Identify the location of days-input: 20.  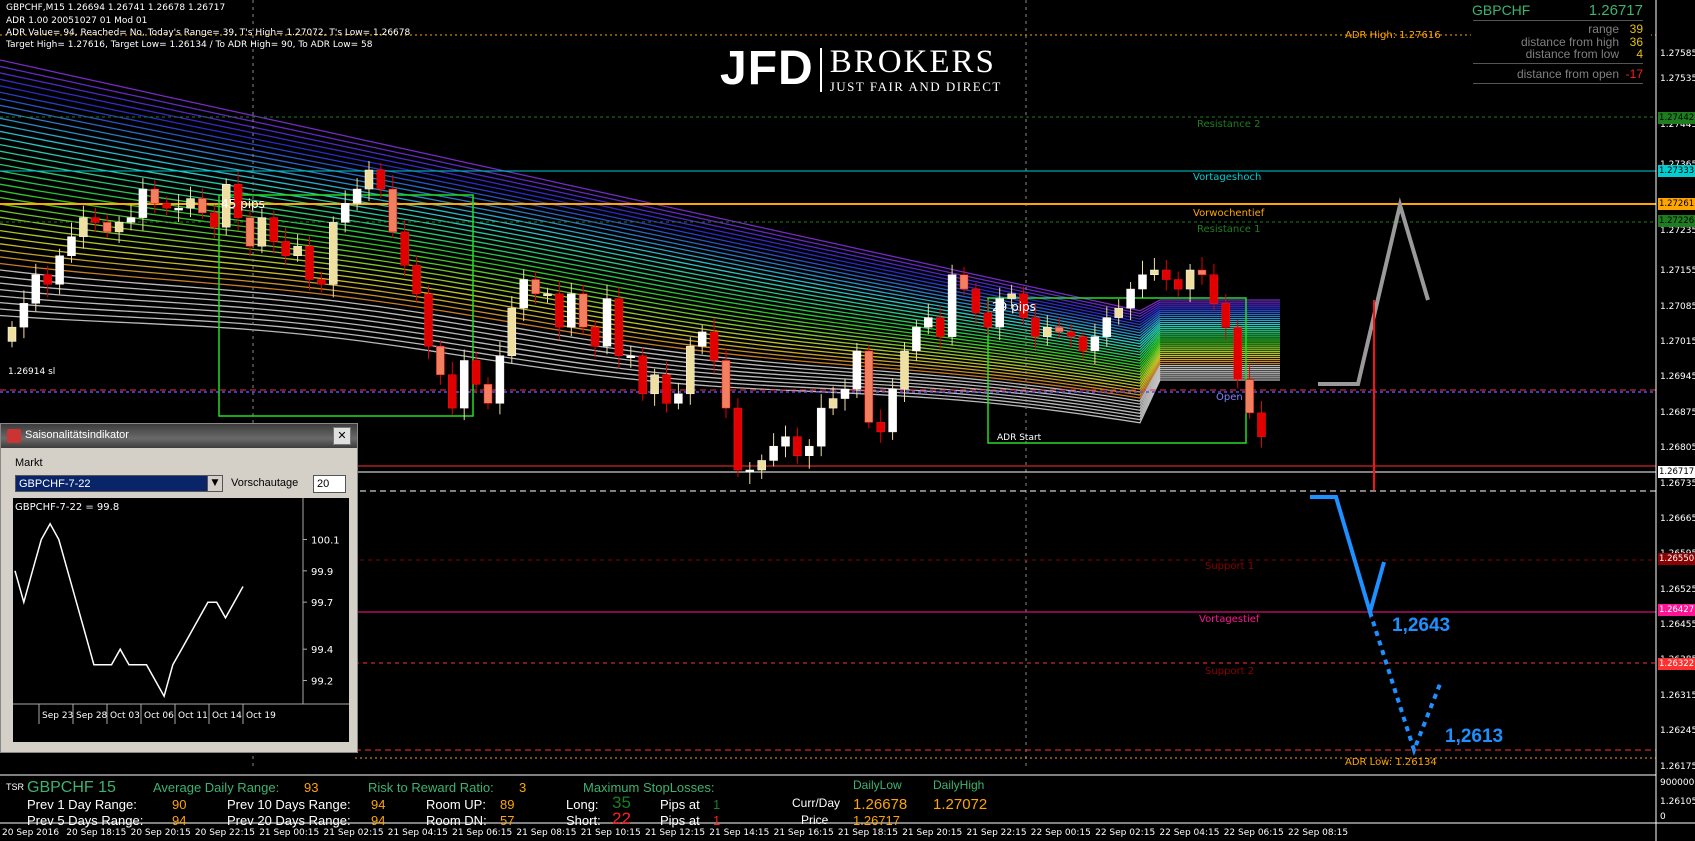
(329, 484).